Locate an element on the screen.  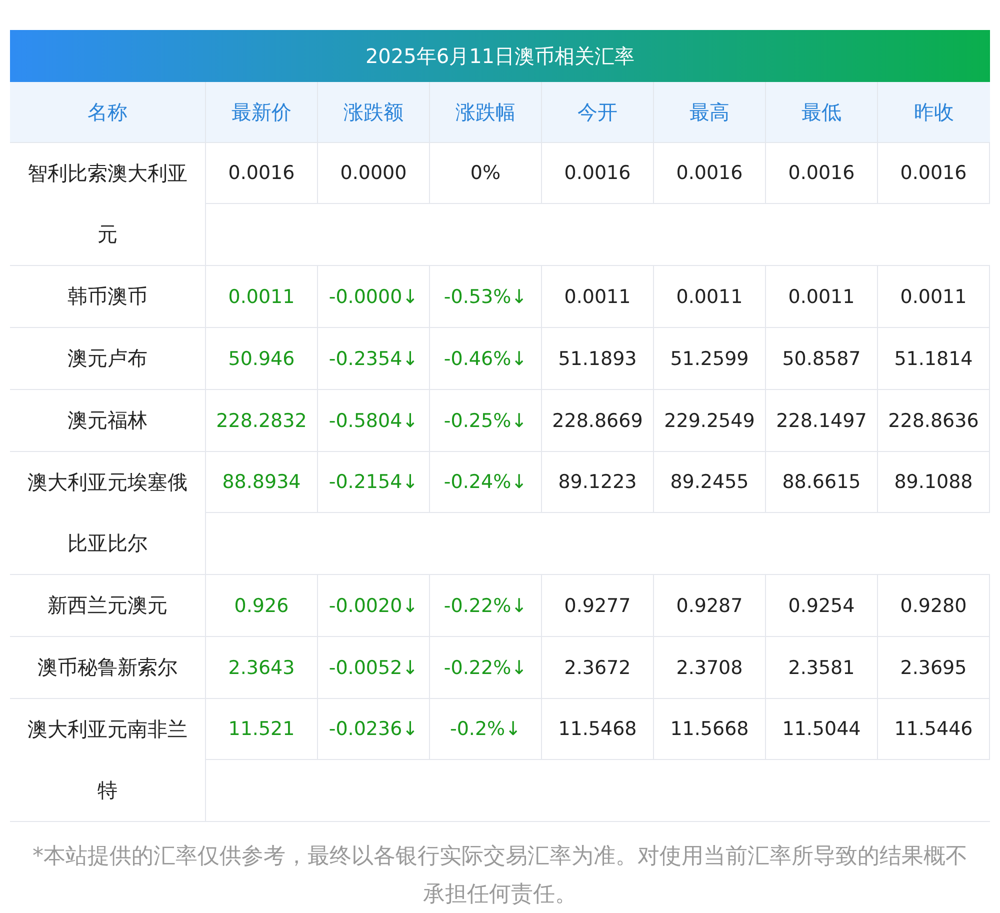
currency-pair-name: 澳元福林 is located at coordinates (108, 420).